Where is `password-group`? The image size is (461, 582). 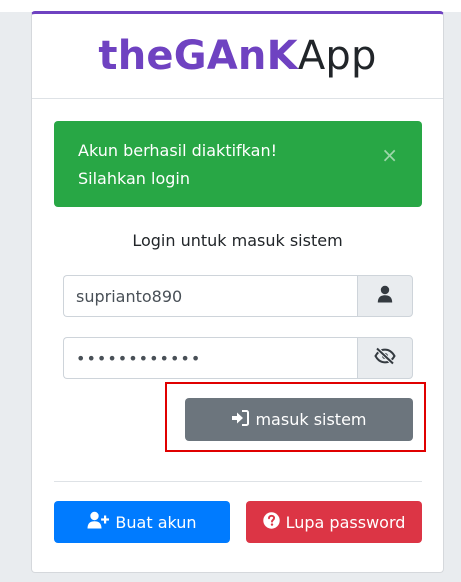 password-group is located at coordinates (238, 358).